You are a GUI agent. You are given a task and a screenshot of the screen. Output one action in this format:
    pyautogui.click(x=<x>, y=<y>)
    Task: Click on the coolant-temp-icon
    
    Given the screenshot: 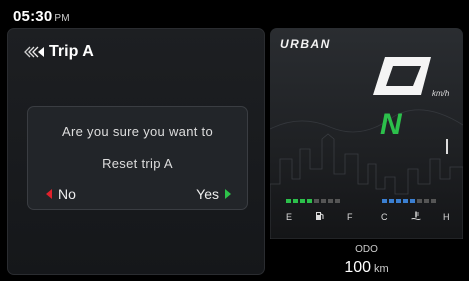 What is the action you would take?
    pyautogui.click(x=416, y=215)
    